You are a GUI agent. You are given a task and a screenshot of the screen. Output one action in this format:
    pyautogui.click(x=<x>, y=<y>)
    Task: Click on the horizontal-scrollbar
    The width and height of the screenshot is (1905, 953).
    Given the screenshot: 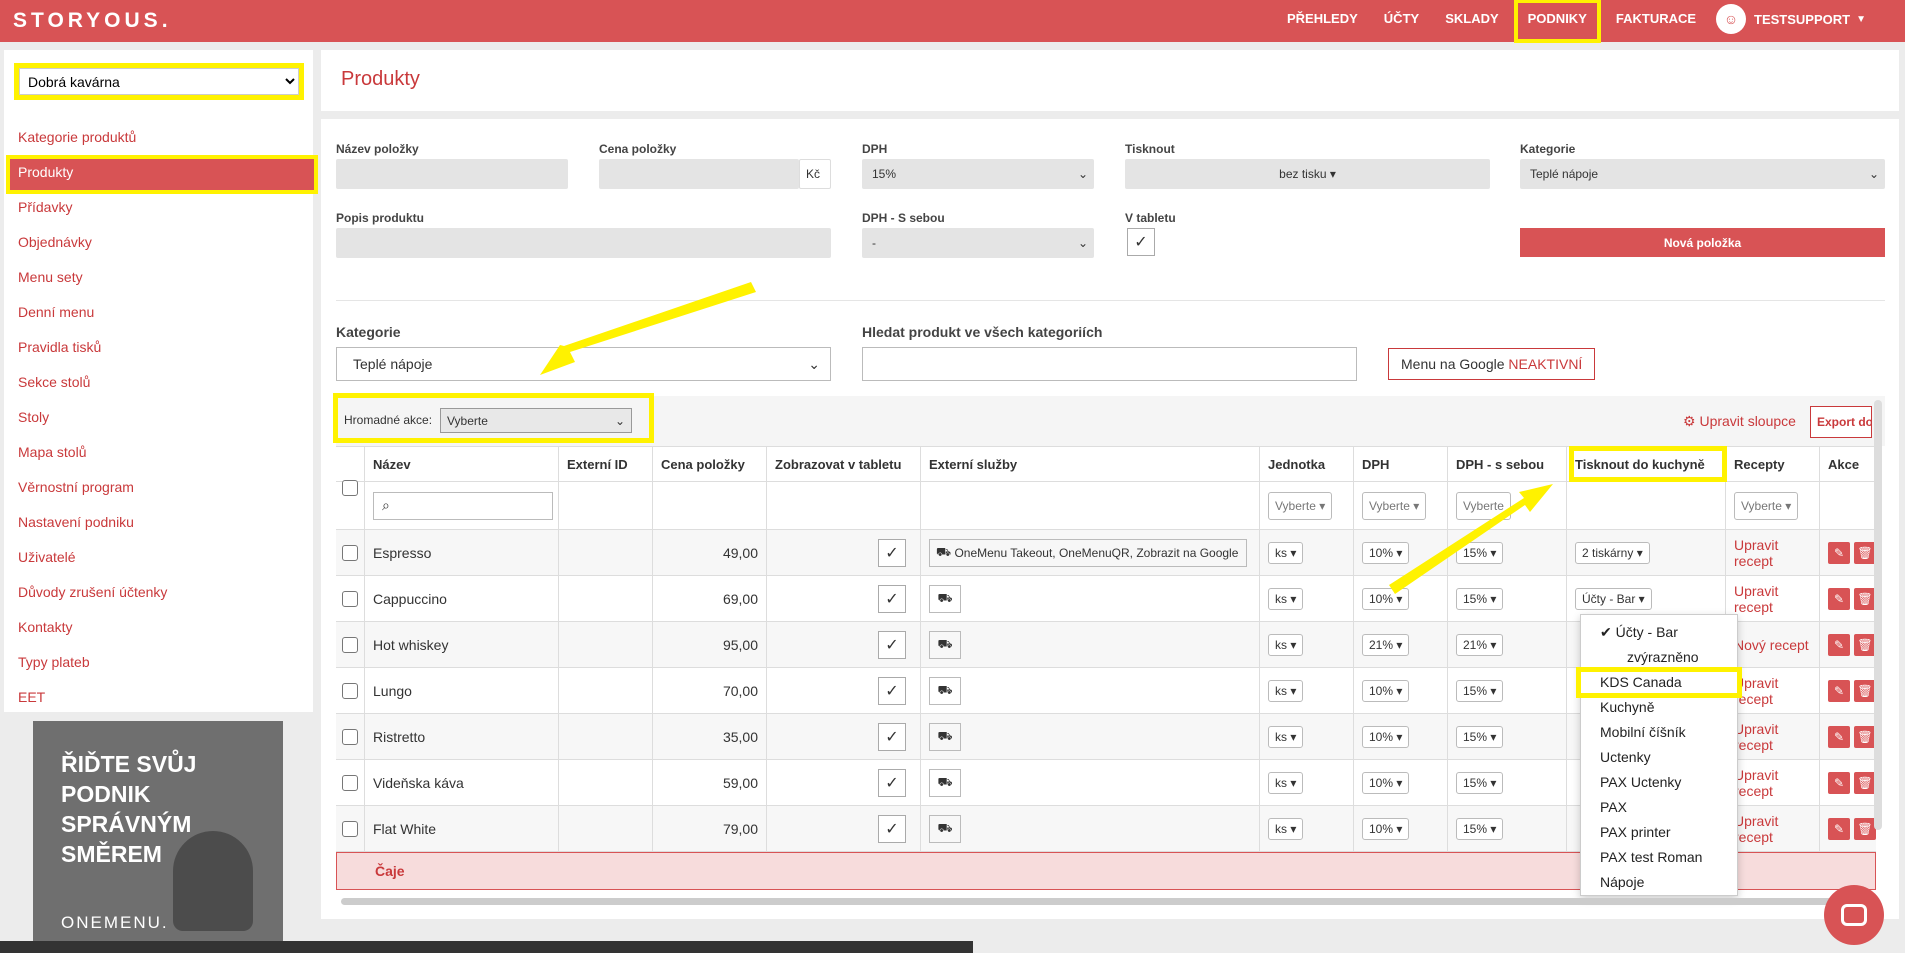 What is the action you would take?
    pyautogui.click(x=1106, y=901)
    